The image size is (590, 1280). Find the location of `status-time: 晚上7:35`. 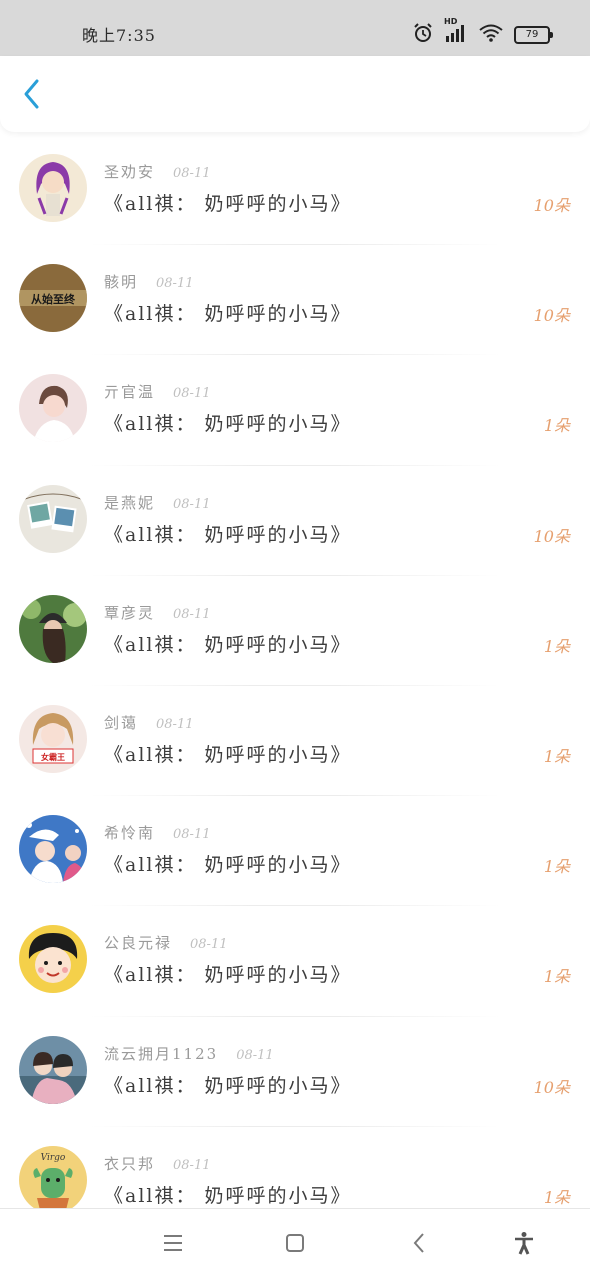

status-time: 晚上7:35 is located at coordinates (119, 35).